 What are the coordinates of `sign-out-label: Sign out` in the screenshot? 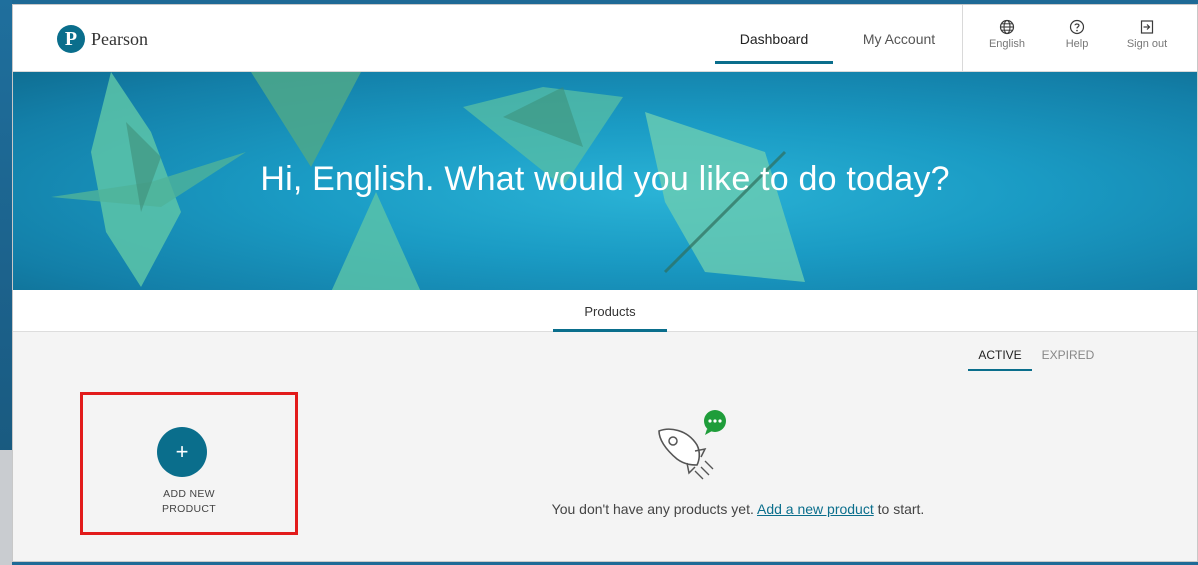 It's located at (1147, 44).